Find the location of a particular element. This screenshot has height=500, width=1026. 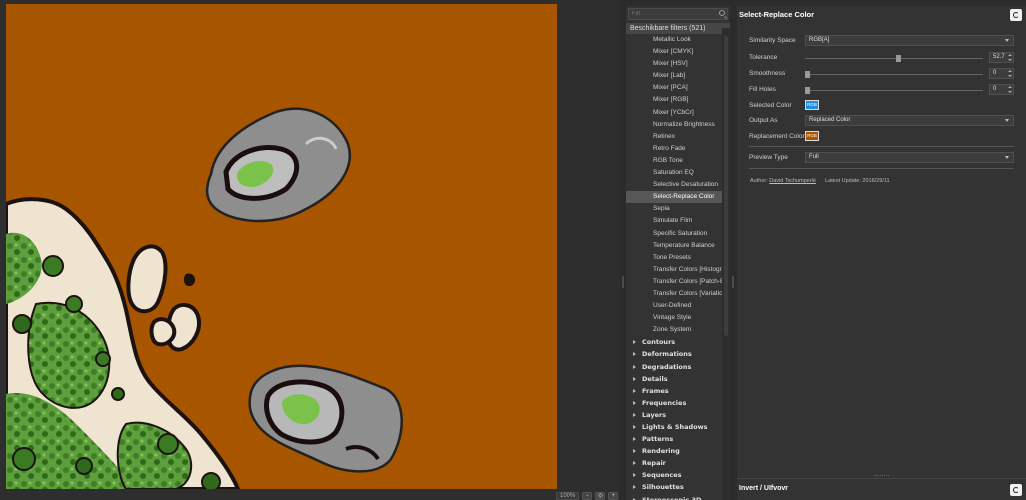

tree-filter-item: Zone System is located at coordinates (678, 330).